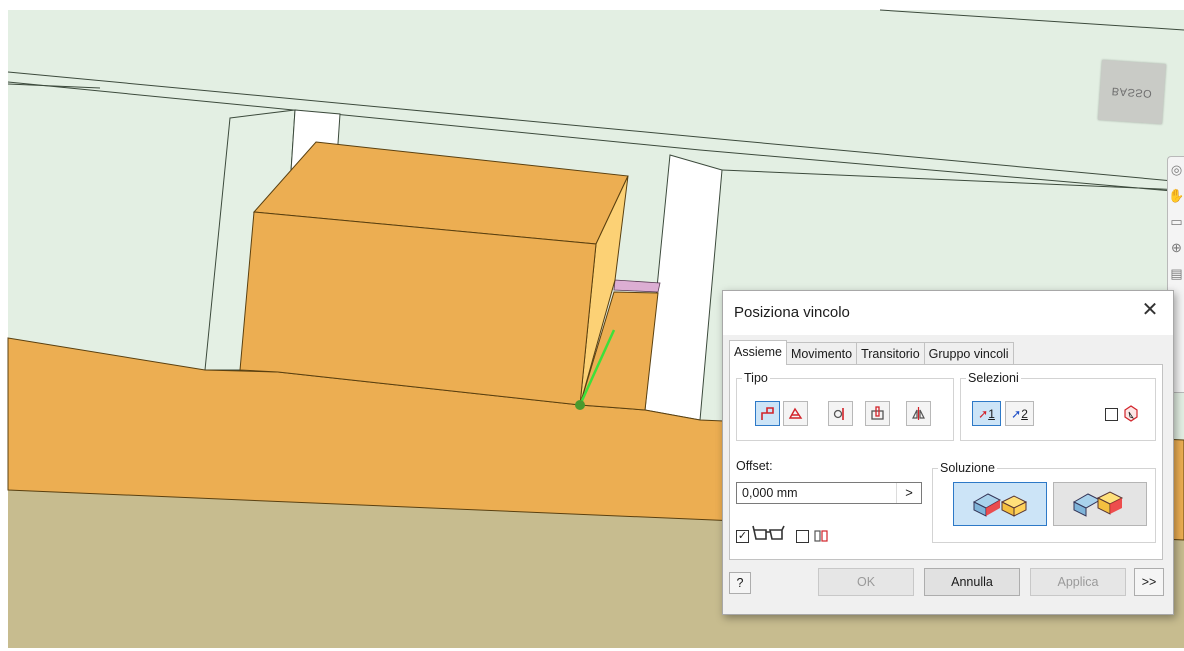  What do you see at coordinates (821, 353) in the screenshot?
I see `tab-movimento: Movimento` at bounding box center [821, 353].